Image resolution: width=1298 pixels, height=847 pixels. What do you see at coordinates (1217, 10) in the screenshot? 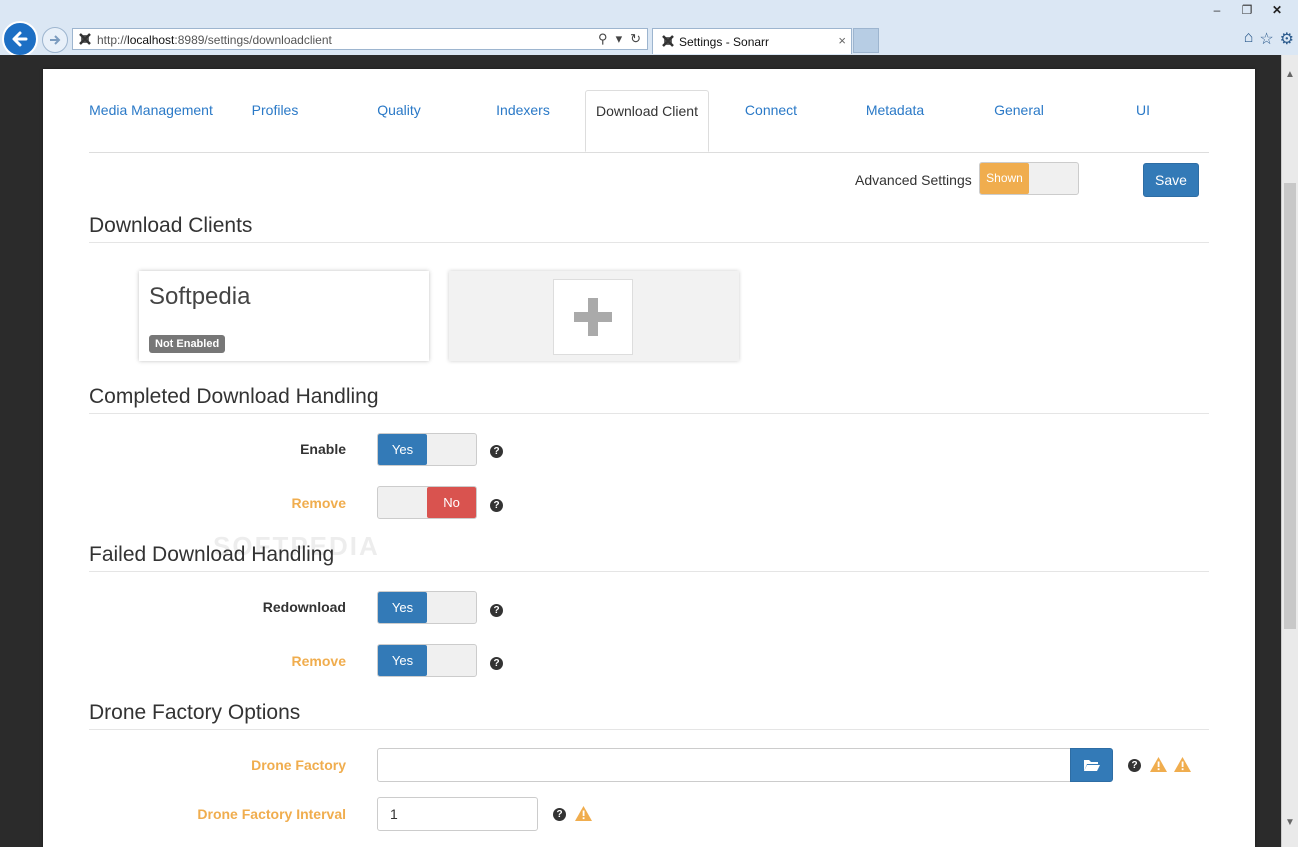
I see `minimize-icon: –` at bounding box center [1217, 10].